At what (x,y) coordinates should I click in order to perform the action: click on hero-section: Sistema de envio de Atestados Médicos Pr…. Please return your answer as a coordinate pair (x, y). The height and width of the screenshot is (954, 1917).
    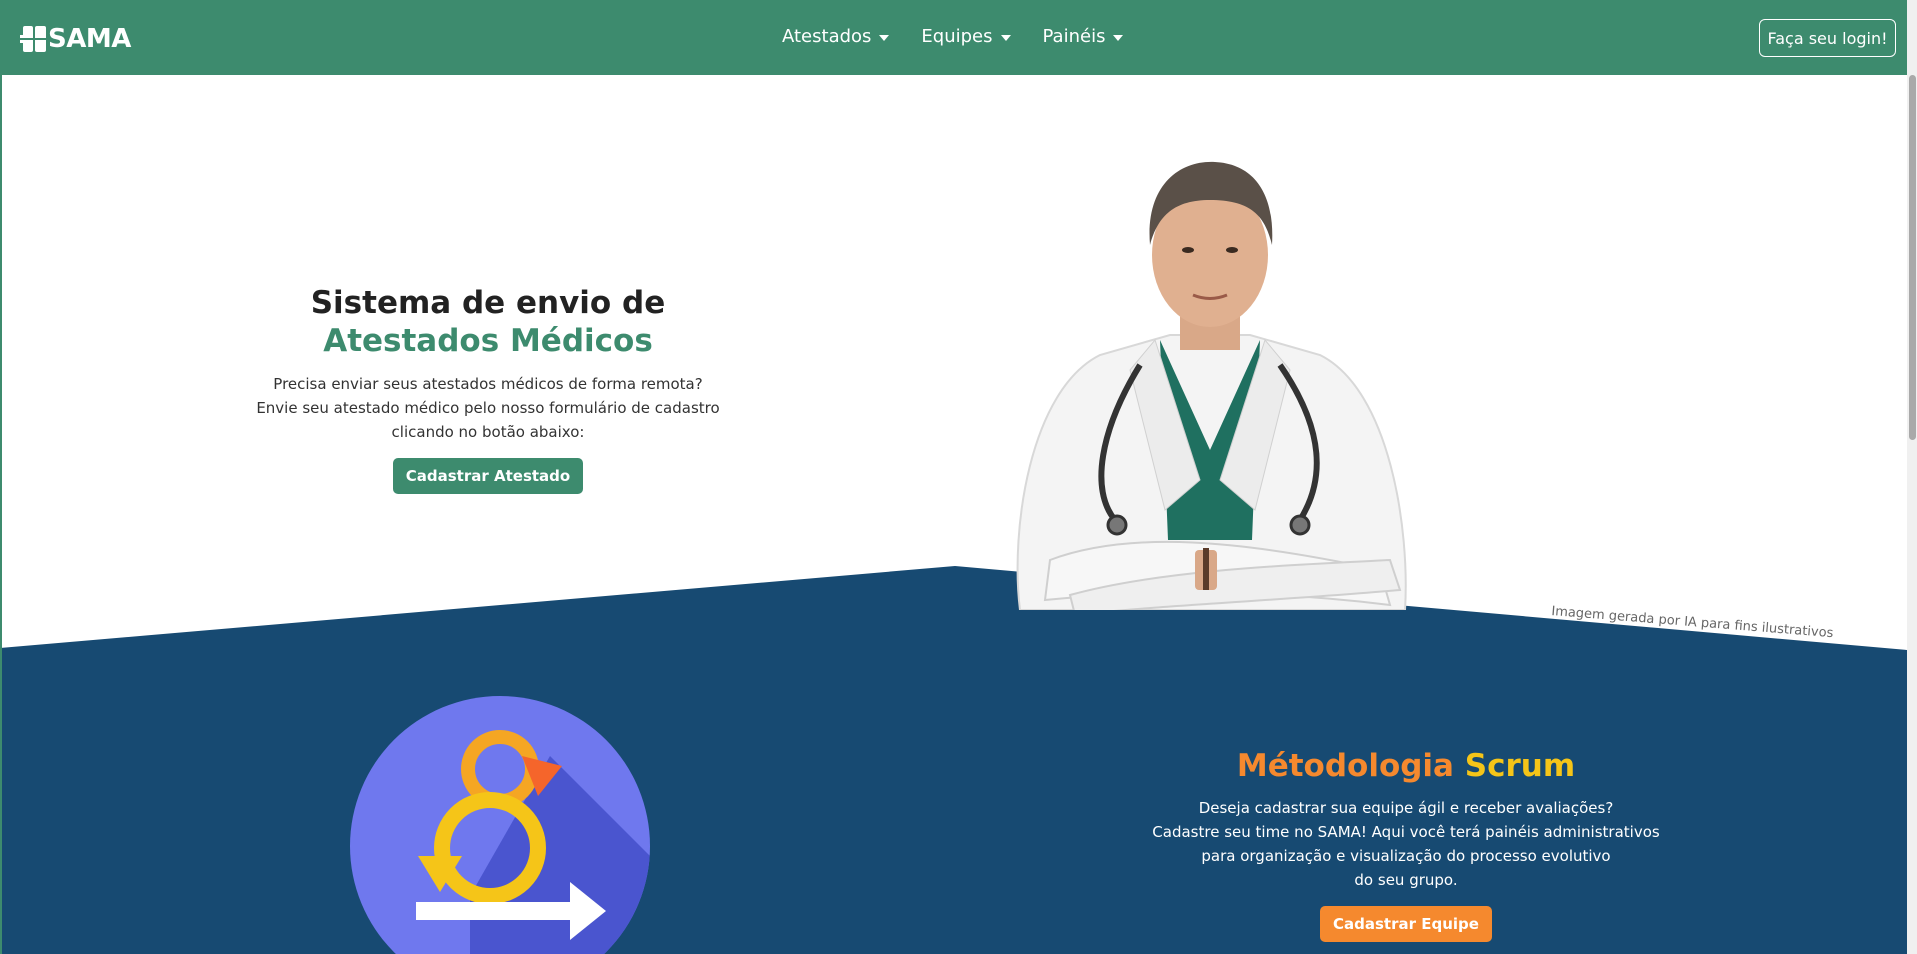
    Looking at the image, I should click on (488, 389).